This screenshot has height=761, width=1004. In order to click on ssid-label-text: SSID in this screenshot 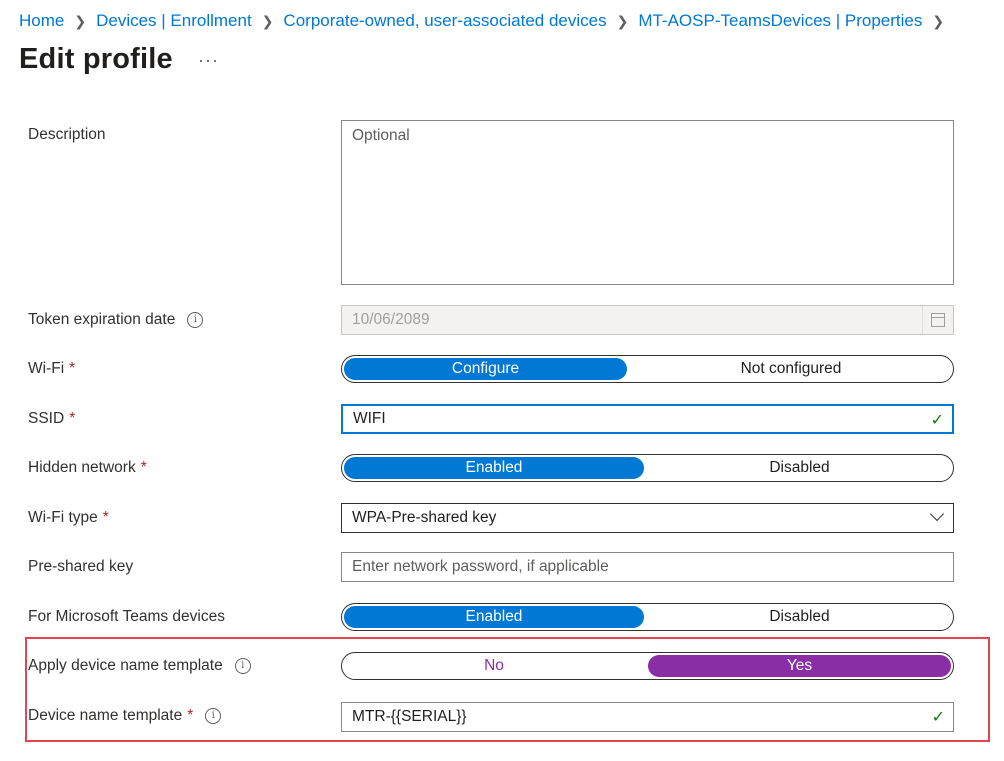, I will do `click(46, 418)`.